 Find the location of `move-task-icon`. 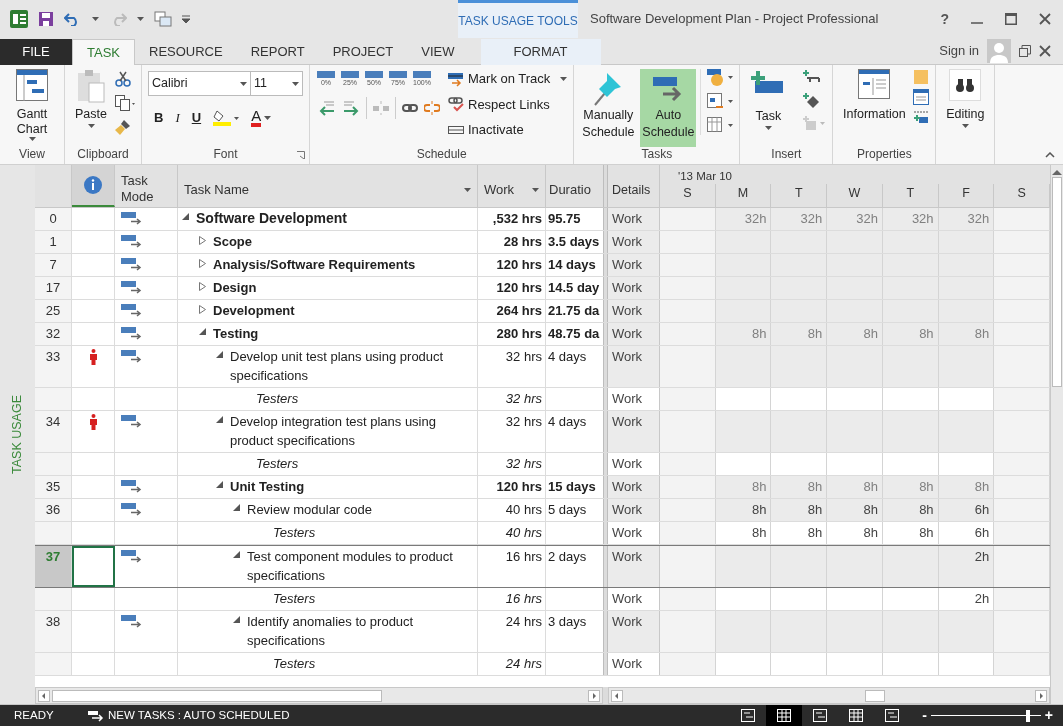

move-task-icon is located at coordinates (720, 102).